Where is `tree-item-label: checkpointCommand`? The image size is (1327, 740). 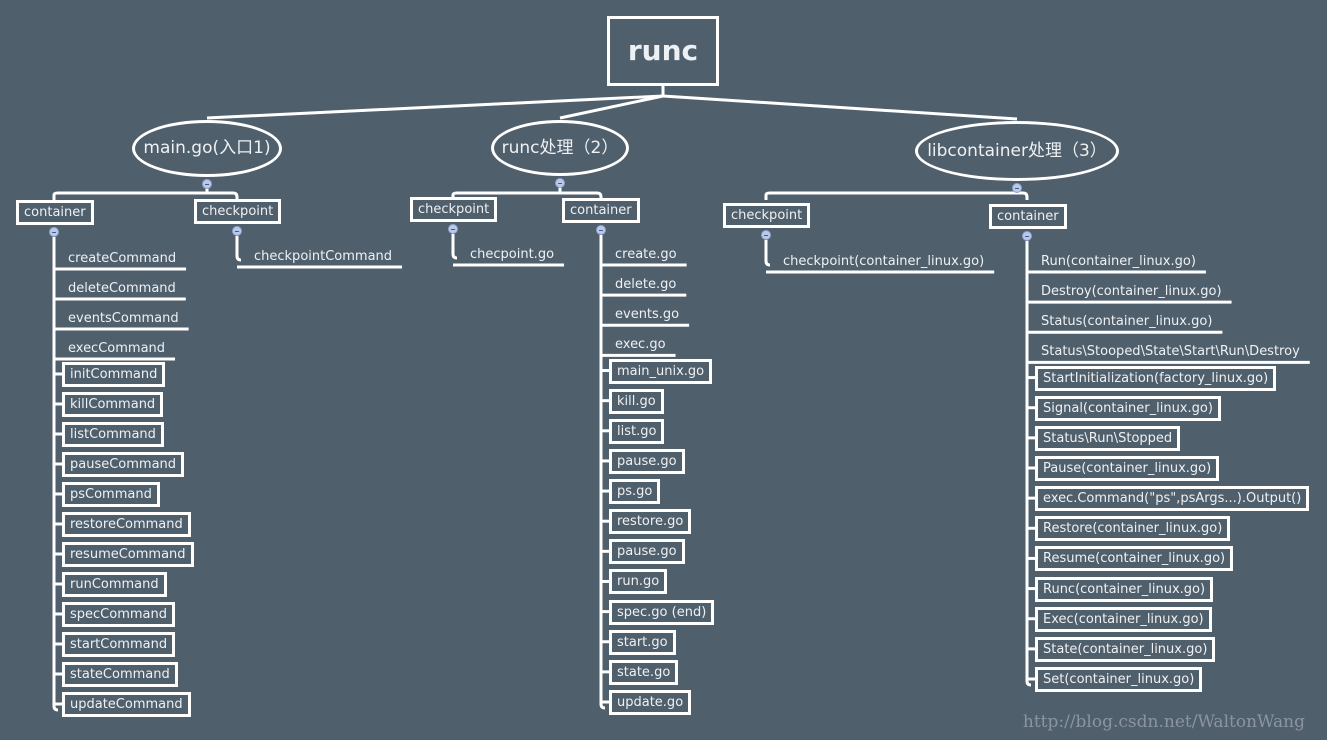 tree-item-label: checkpointCommand is located at coordinates (323, 256).